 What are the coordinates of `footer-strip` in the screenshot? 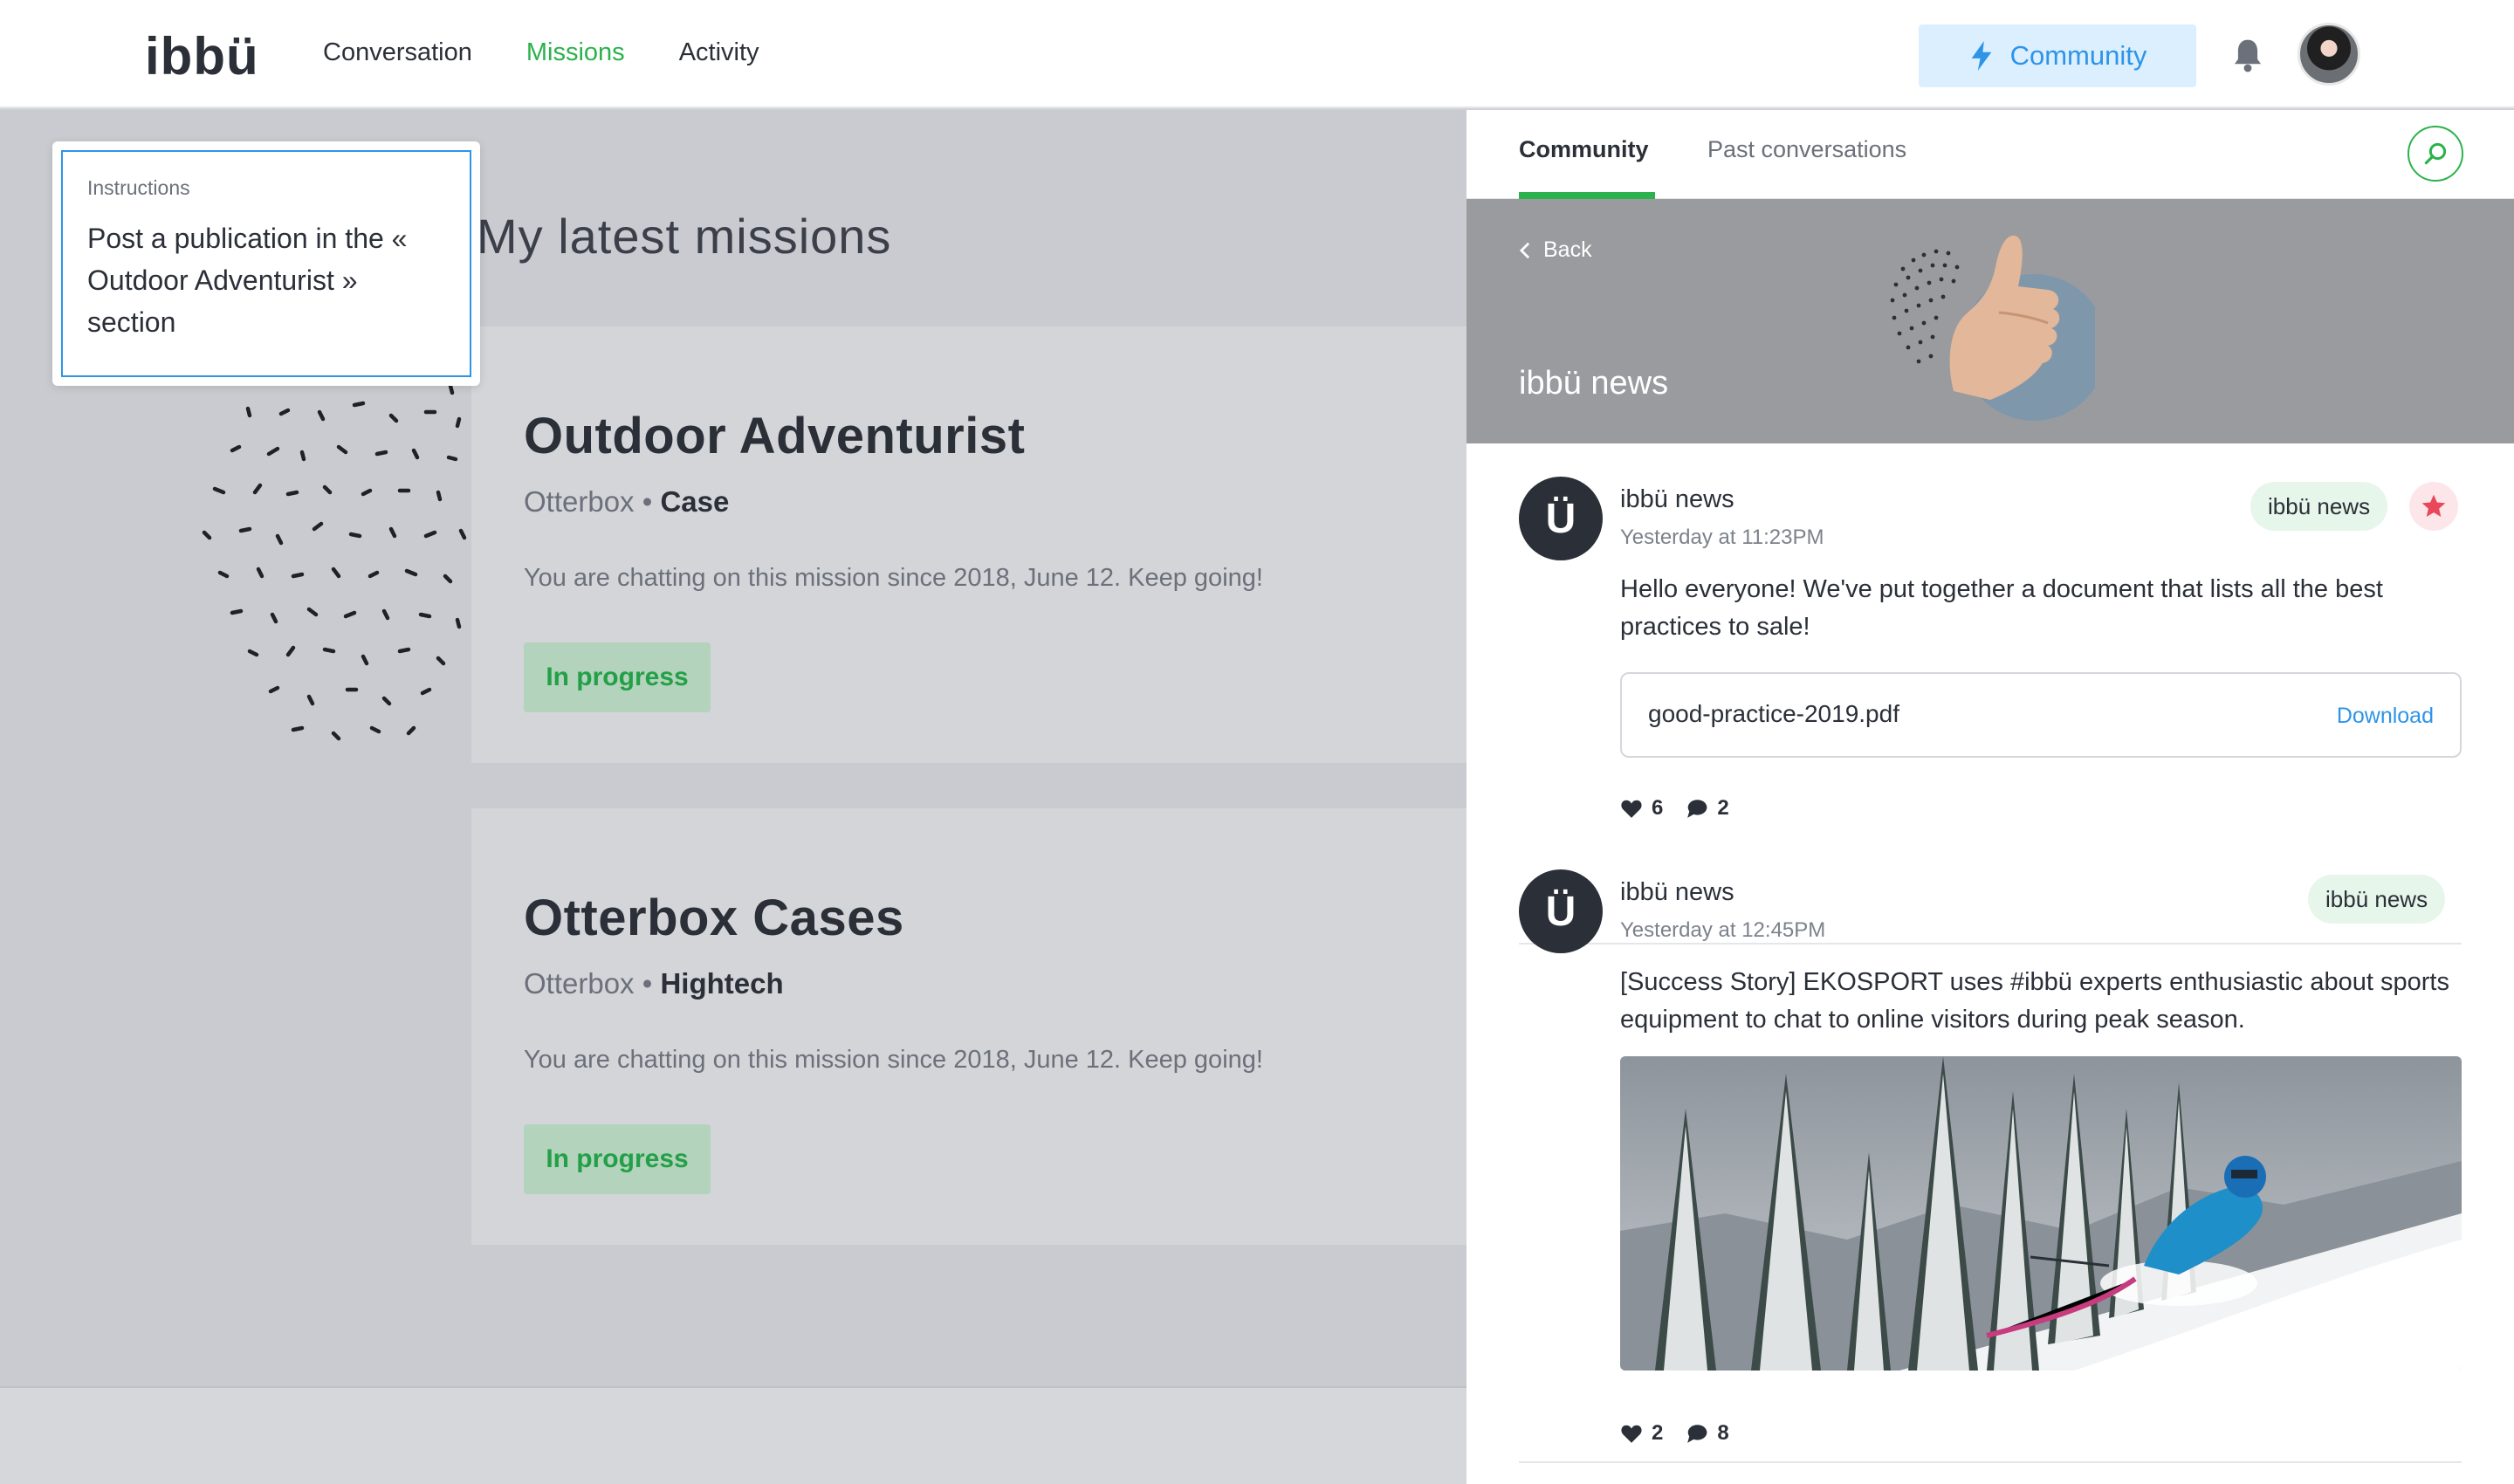 It's located at (733, 1435).